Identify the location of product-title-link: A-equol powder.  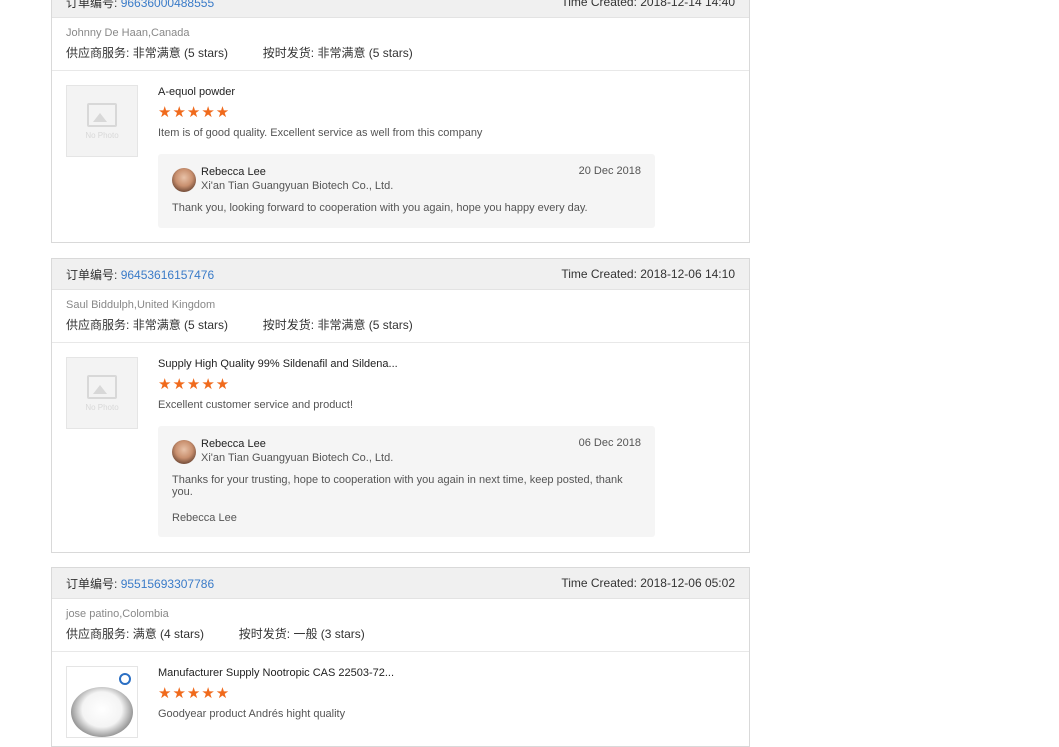
(446, 92).